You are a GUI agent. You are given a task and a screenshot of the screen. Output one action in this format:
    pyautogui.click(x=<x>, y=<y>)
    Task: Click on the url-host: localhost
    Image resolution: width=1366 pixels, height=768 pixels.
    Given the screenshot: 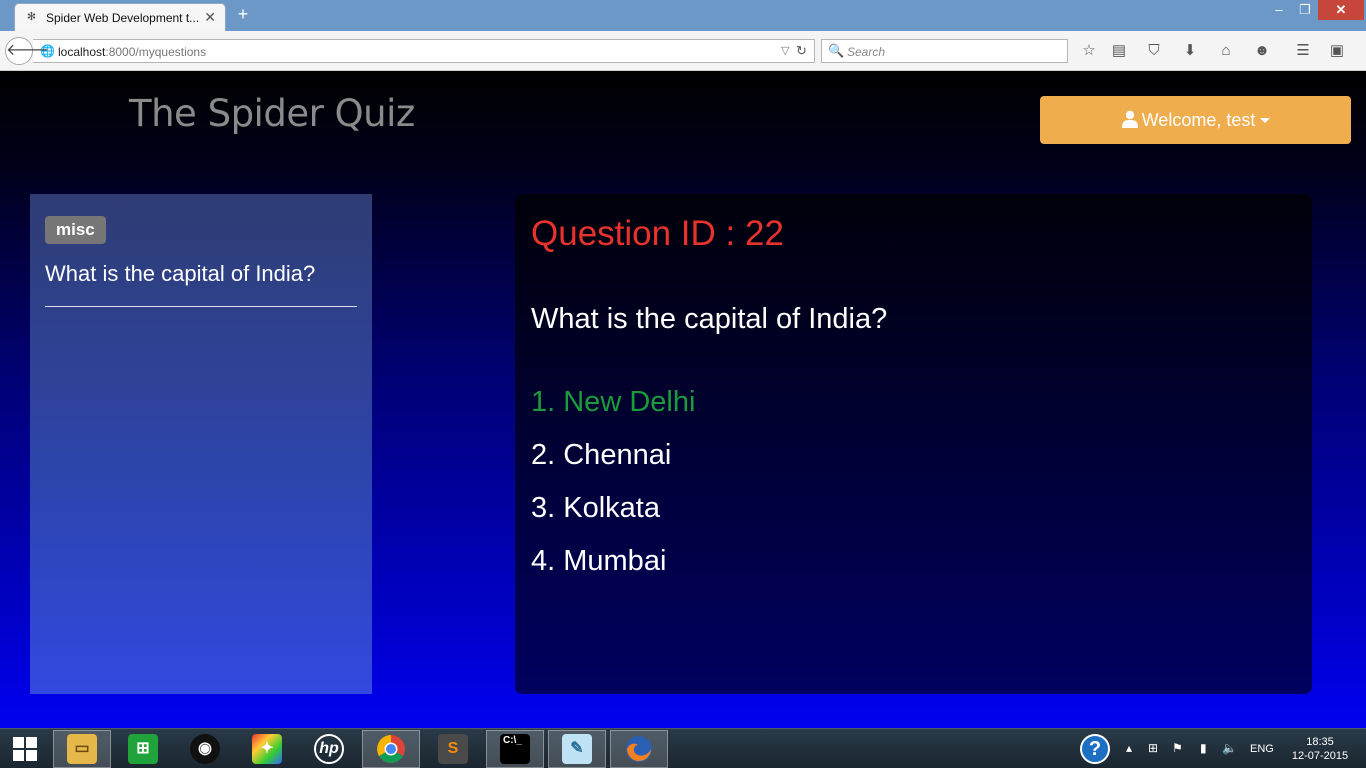 What is the action you would take?
    pyautogui.click(x=82, y=52)
    